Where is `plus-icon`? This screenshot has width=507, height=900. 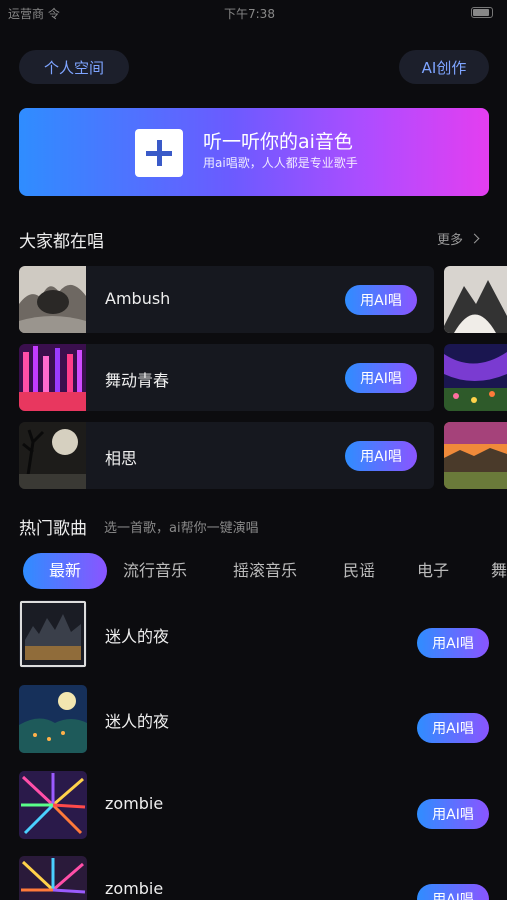
plus-icon is located at coordinates (159, 153).